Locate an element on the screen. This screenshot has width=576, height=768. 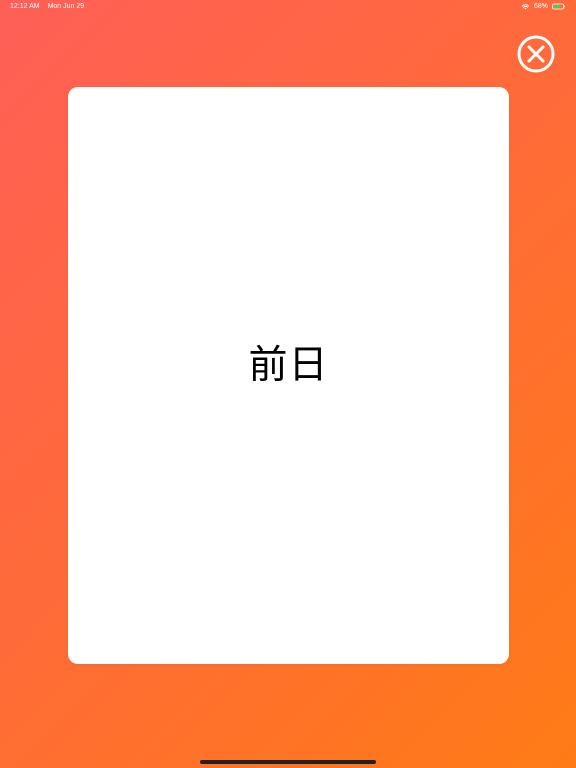
status-left: 12:12 AM Mon Jun 29 is located at coordinates (47, 6).